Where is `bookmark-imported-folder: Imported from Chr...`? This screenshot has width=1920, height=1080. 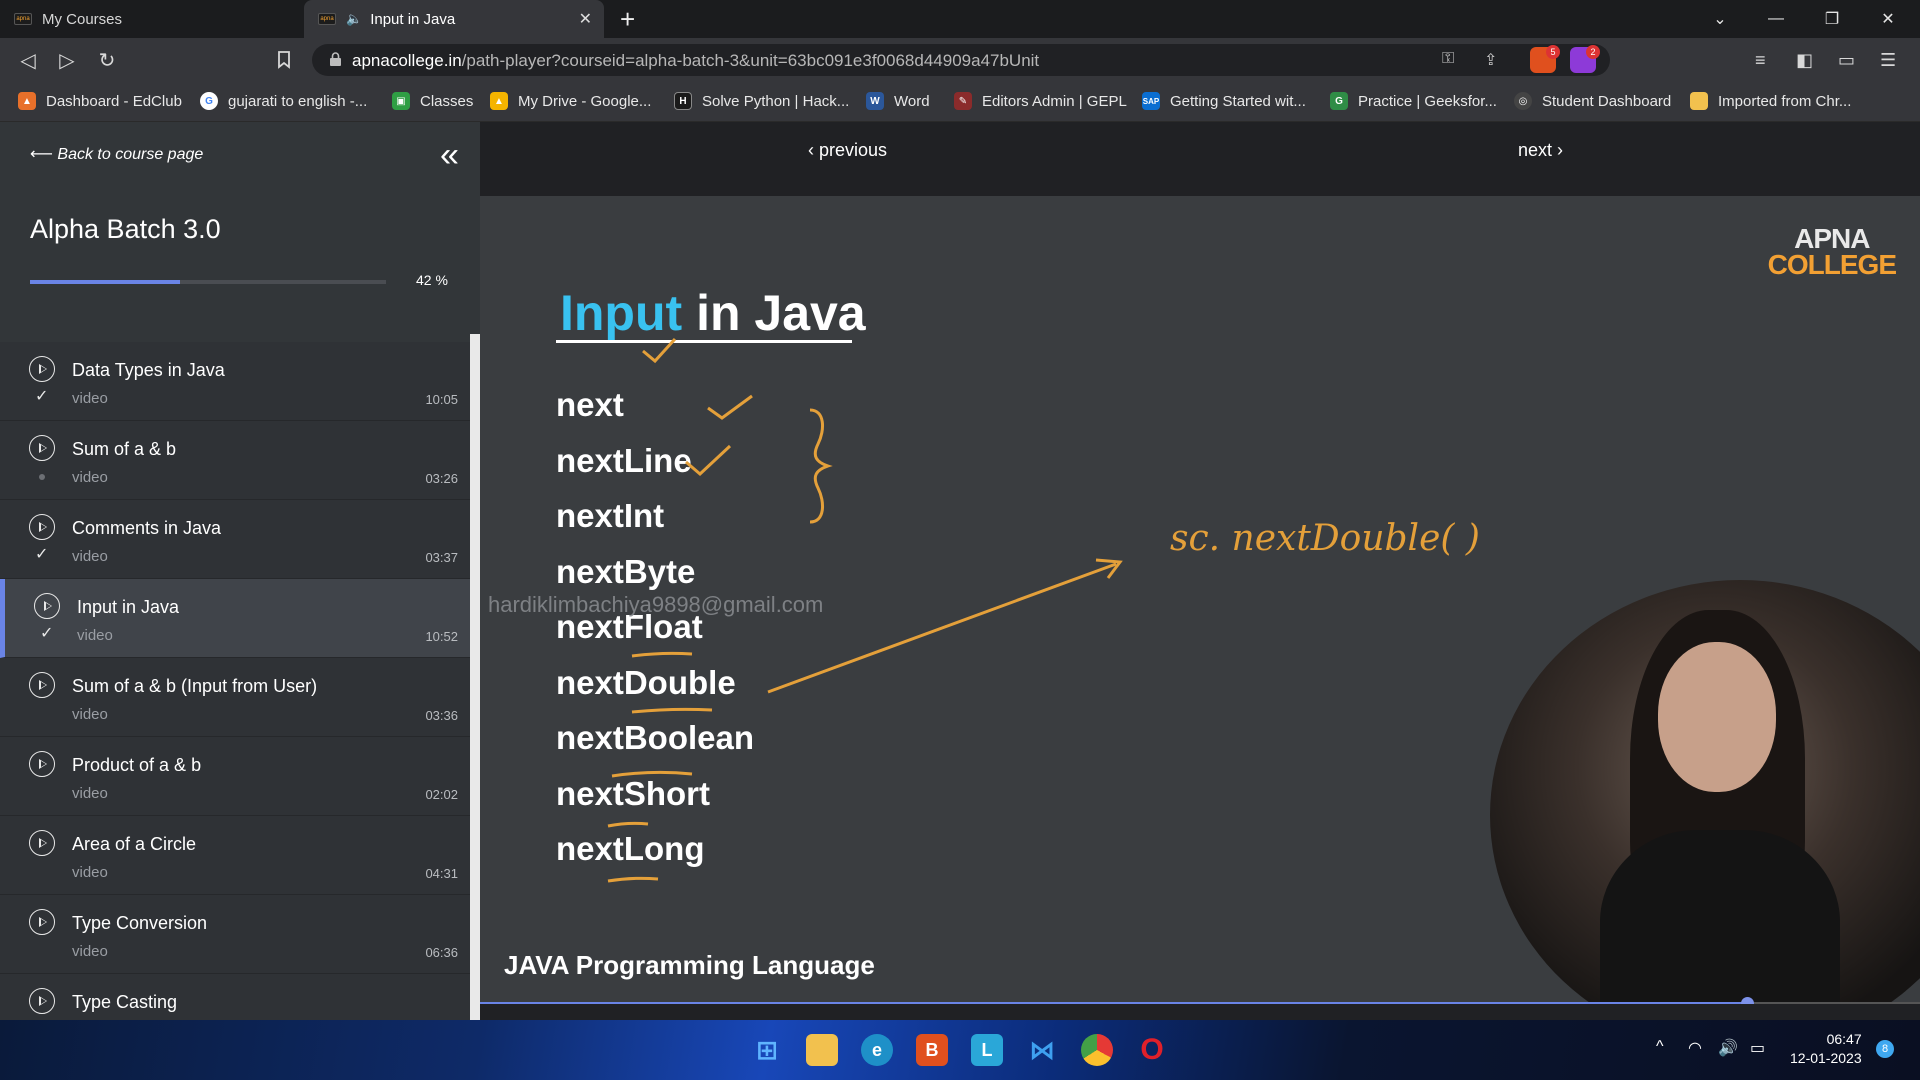 bookmark-imported-folder: Imported from Chr... is located at coordinates (1770, 101).